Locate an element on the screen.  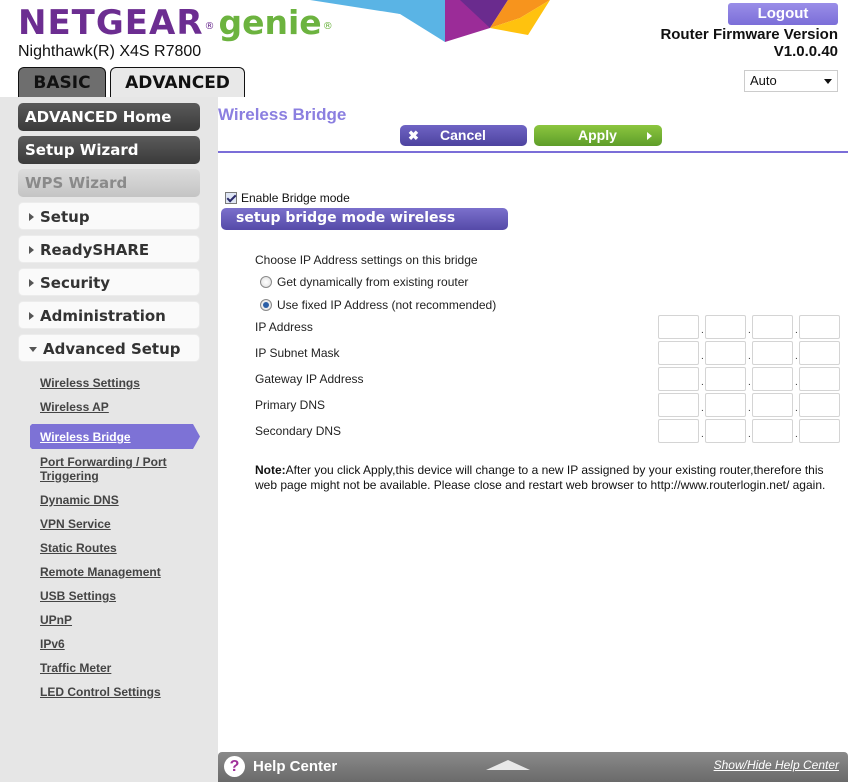
caret-down-icon is located at coordinates (33, 349).